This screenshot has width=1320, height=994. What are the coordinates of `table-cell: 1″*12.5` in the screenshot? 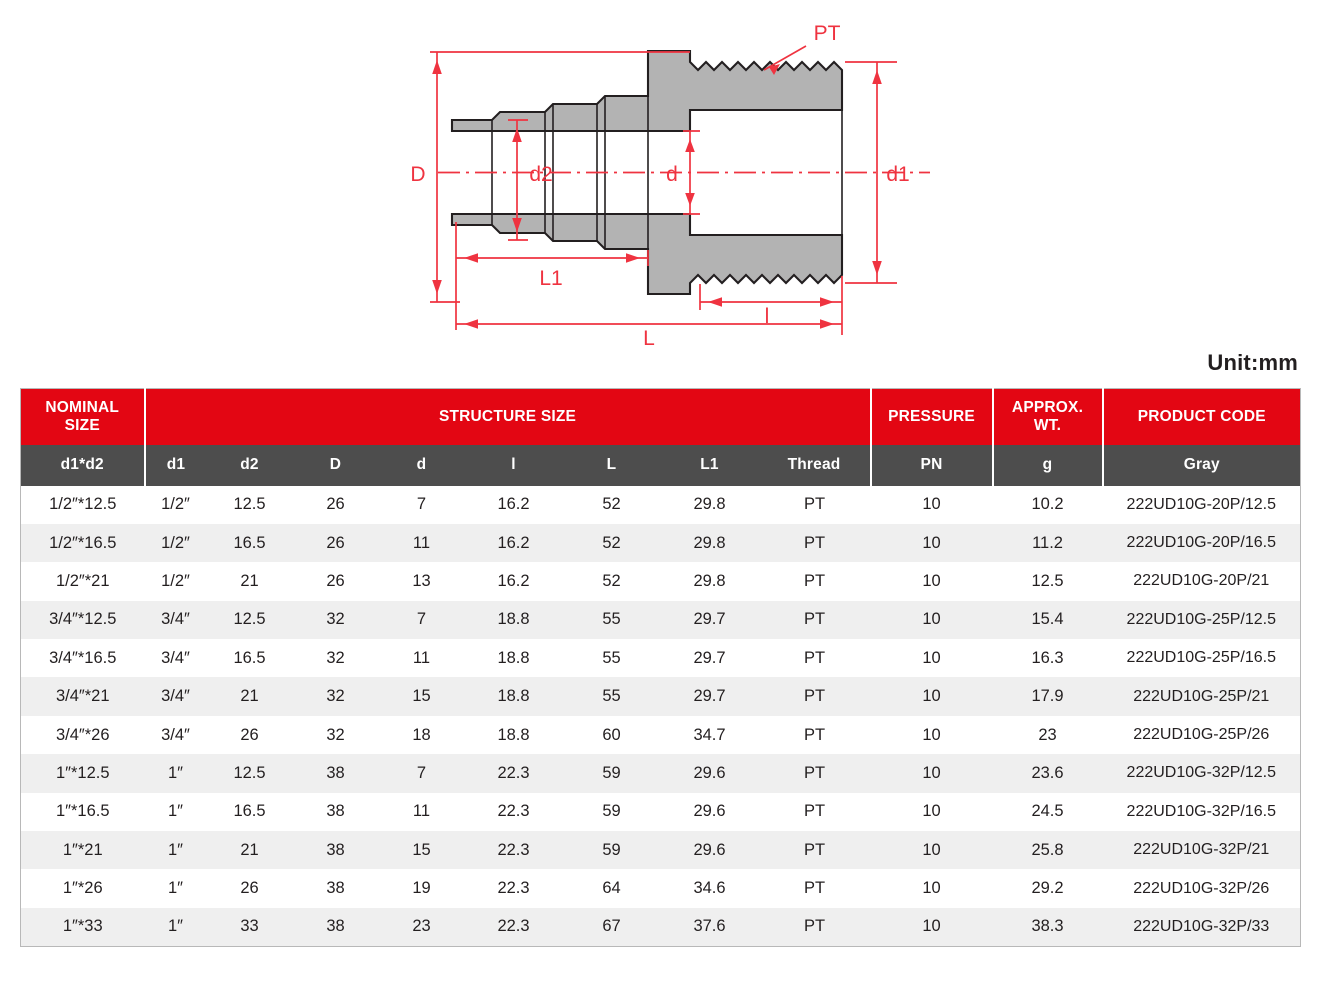 It's located at (82, 773).